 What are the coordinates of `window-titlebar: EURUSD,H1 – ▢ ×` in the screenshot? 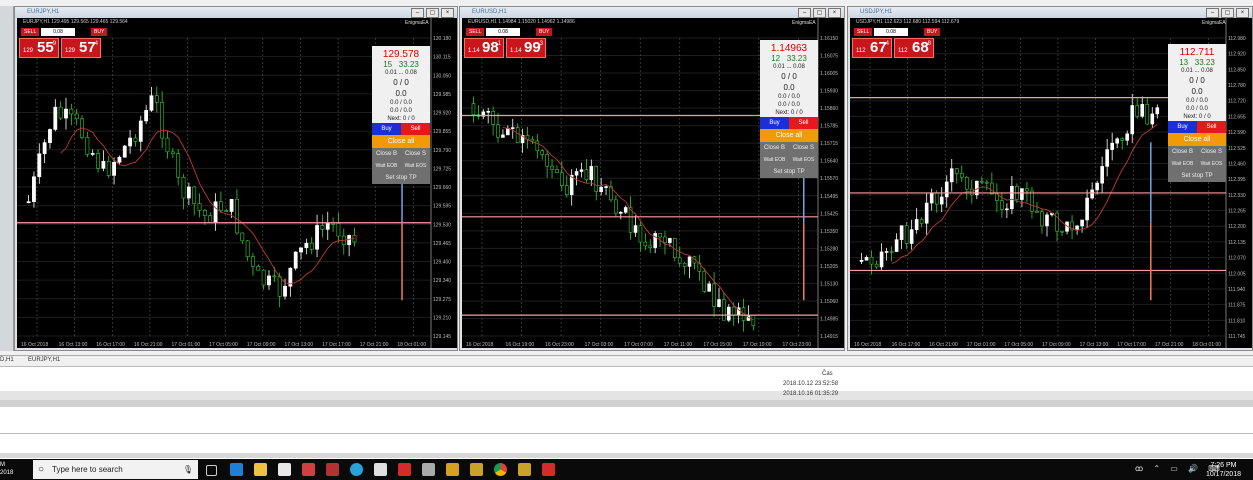 It's located at (652, 12).